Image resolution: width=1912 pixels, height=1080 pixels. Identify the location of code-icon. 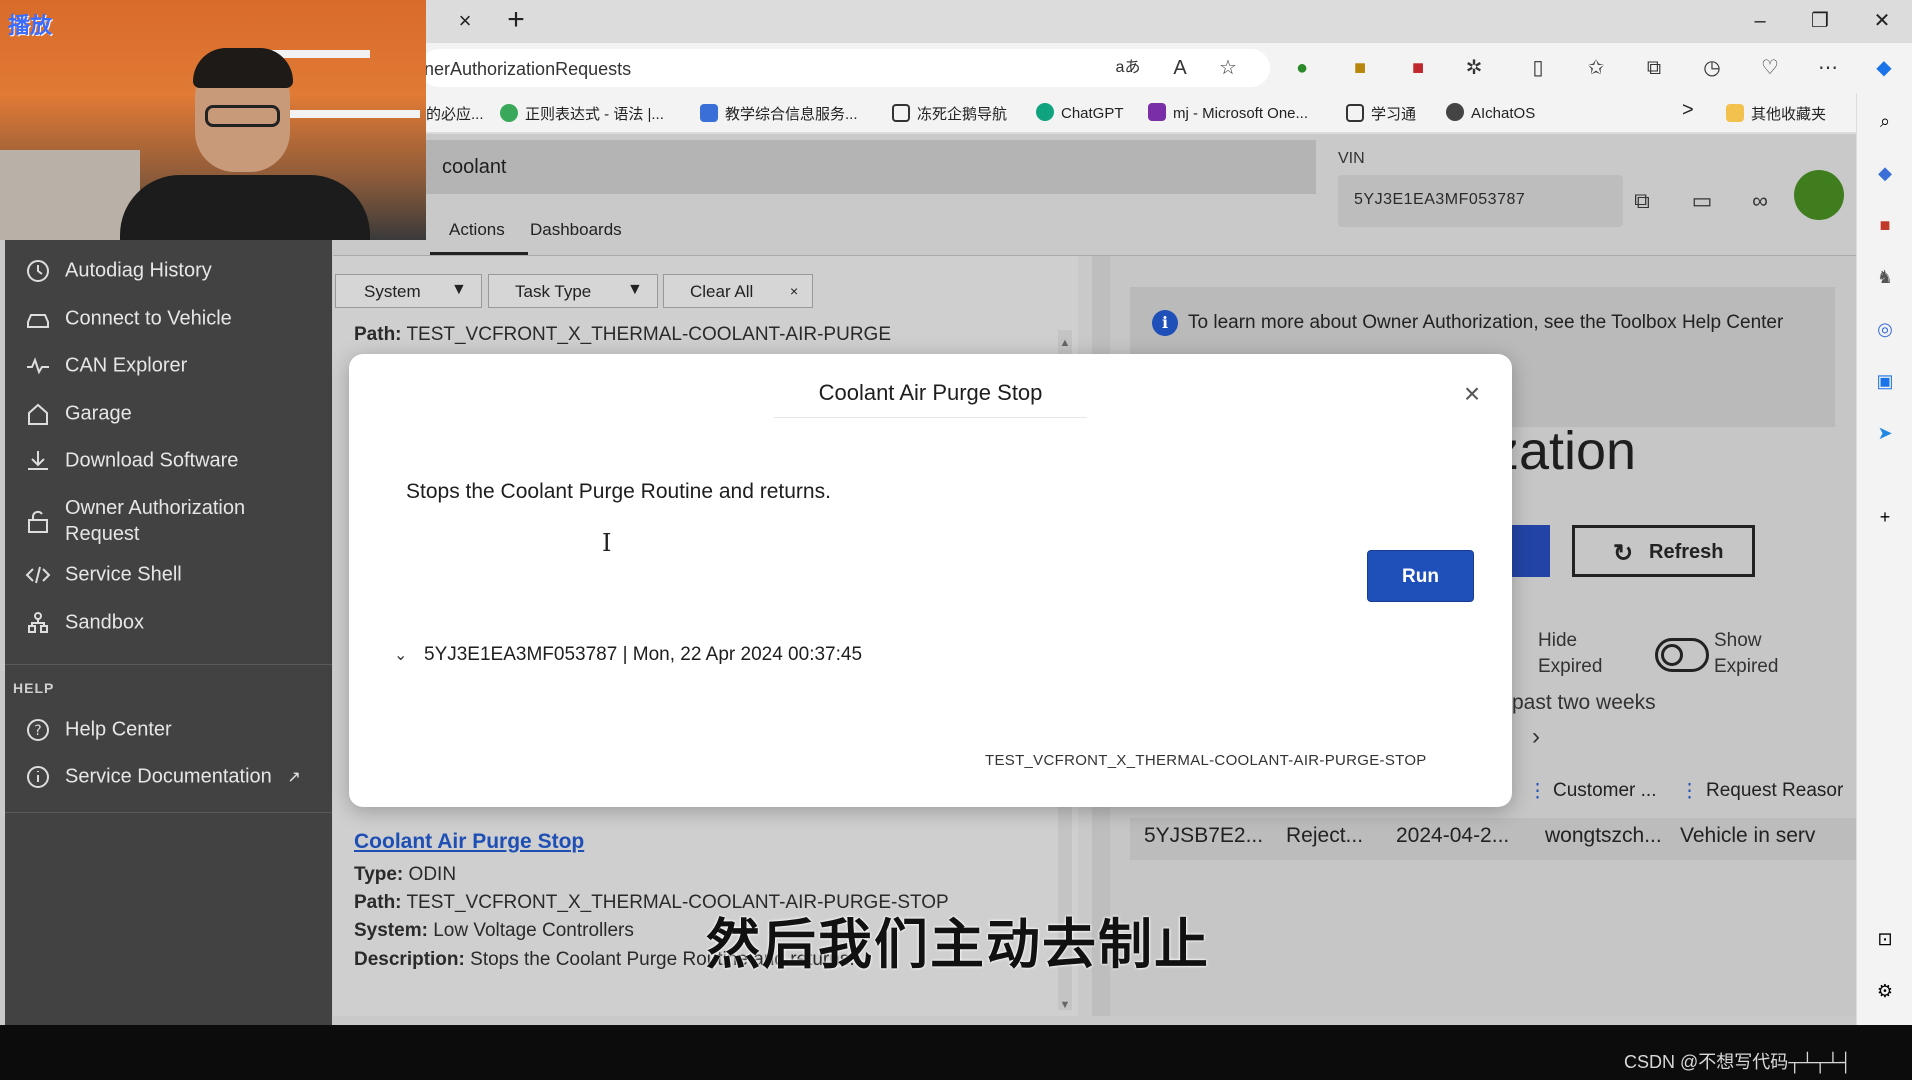
(38, 575).